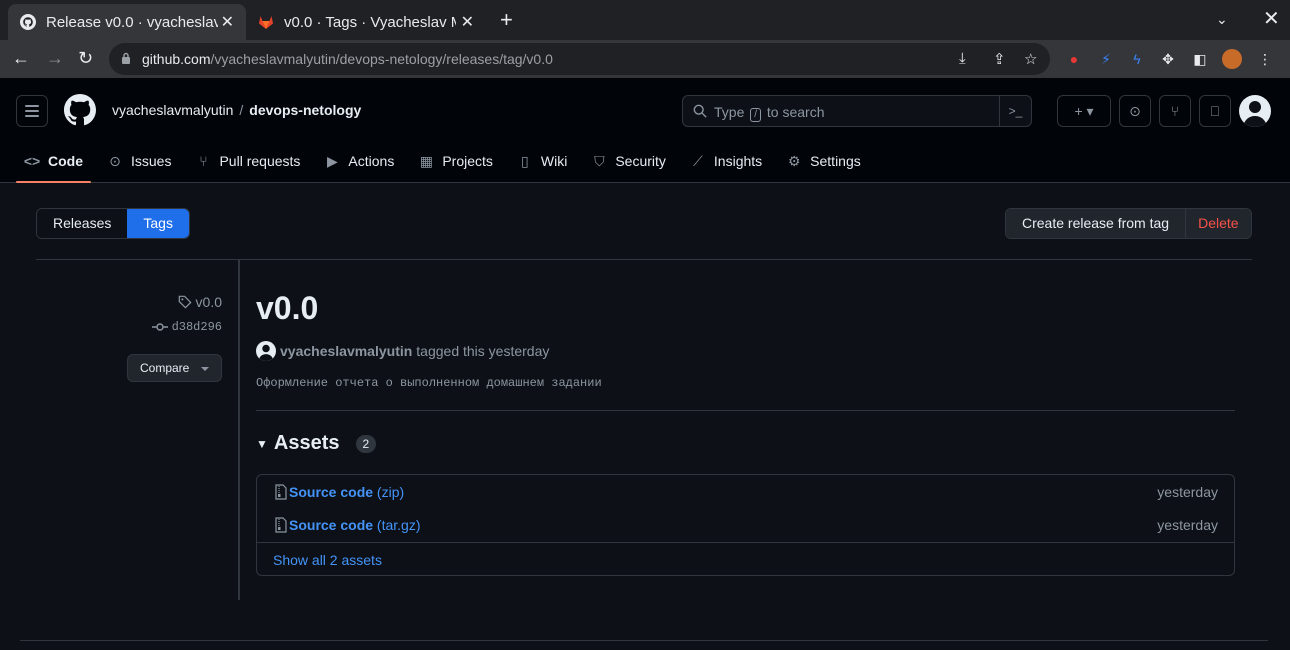  What do you see at coordinates (237, 110) in the screenshot?
I see `breadcrumb: vyacheslavmalyutin / devops-netology` at bounding box center [237, 110].